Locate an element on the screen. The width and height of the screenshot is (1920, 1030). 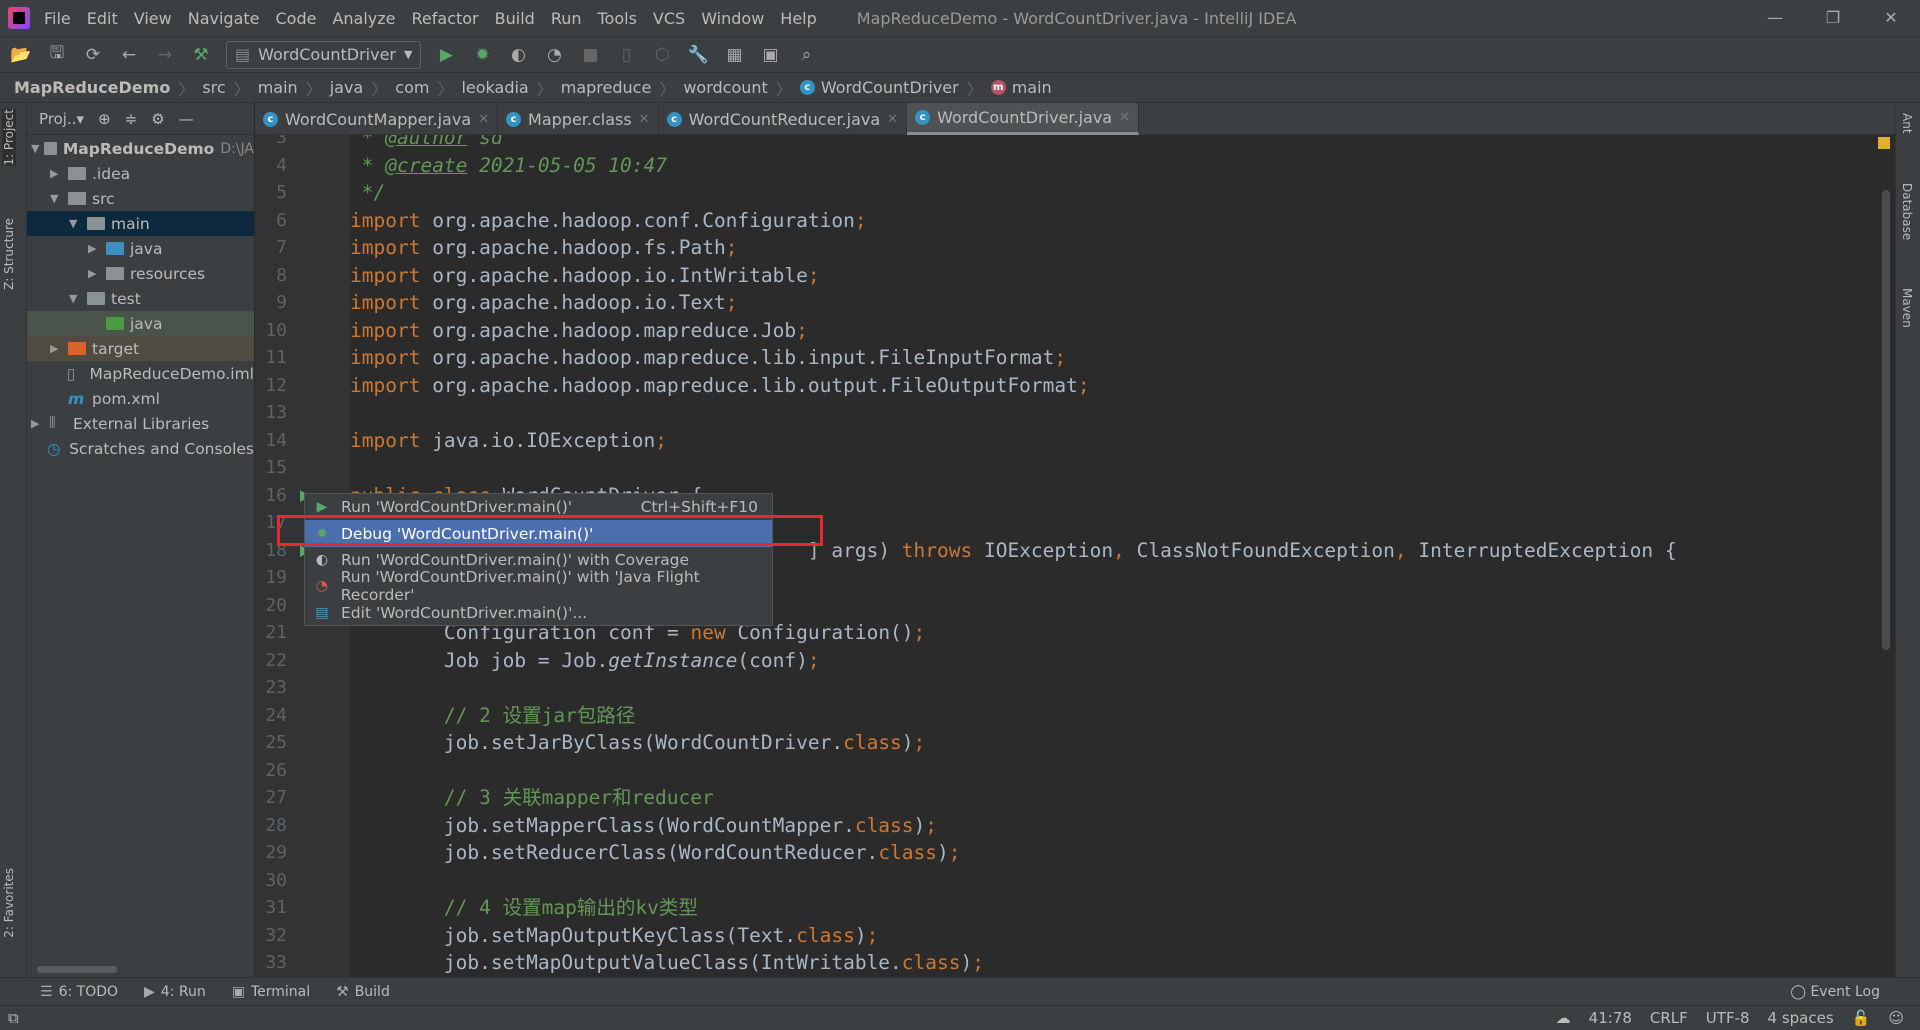
tree-item: ▶ .idea is located at coordinates (140, 173).